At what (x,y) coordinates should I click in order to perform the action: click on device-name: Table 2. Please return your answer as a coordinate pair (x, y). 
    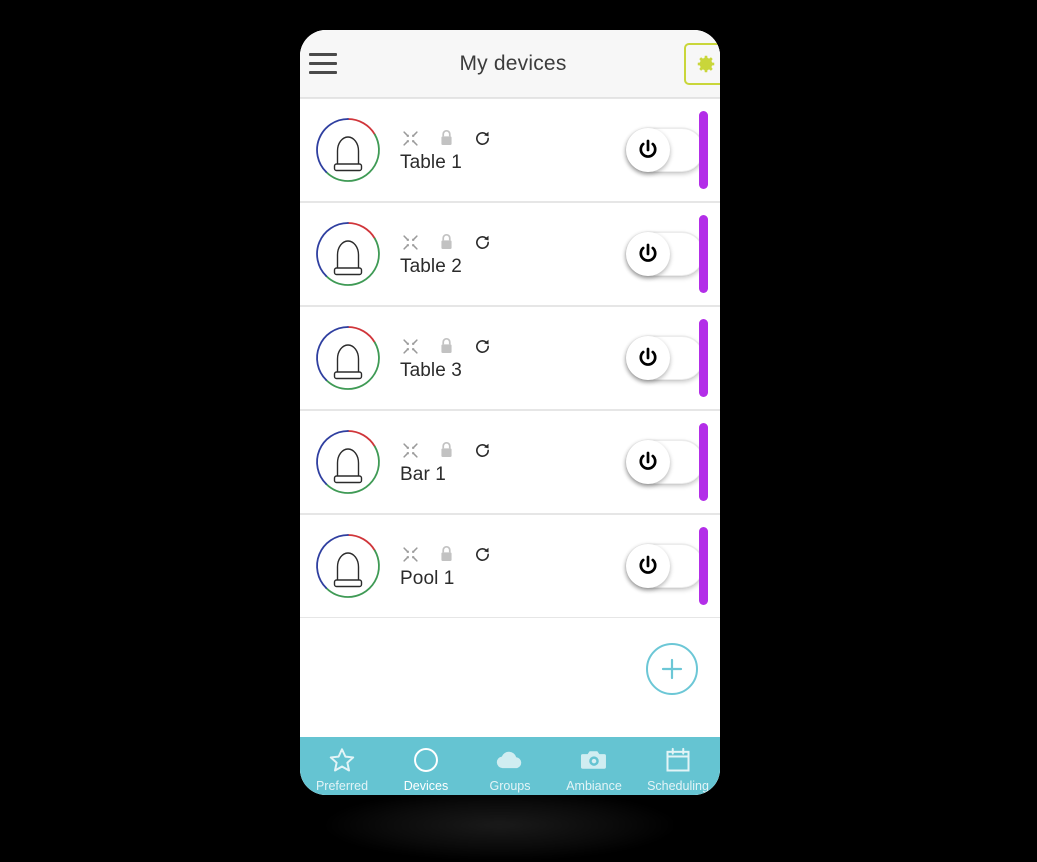
    Looking at the image, I should click on (431, 266).